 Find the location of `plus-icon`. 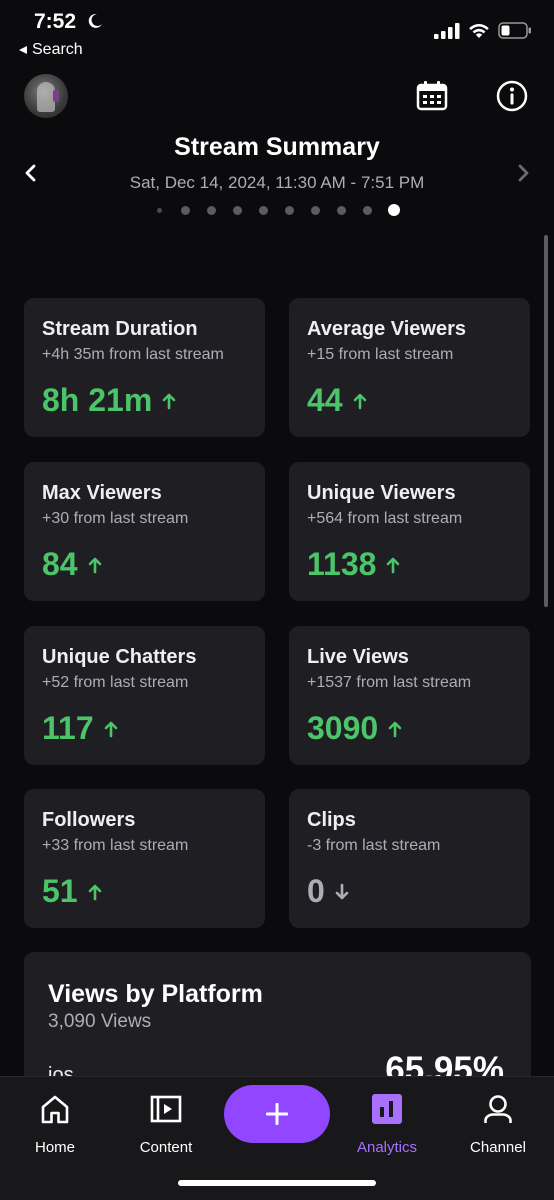

plus-icon is located at coordinates (277, 1114).